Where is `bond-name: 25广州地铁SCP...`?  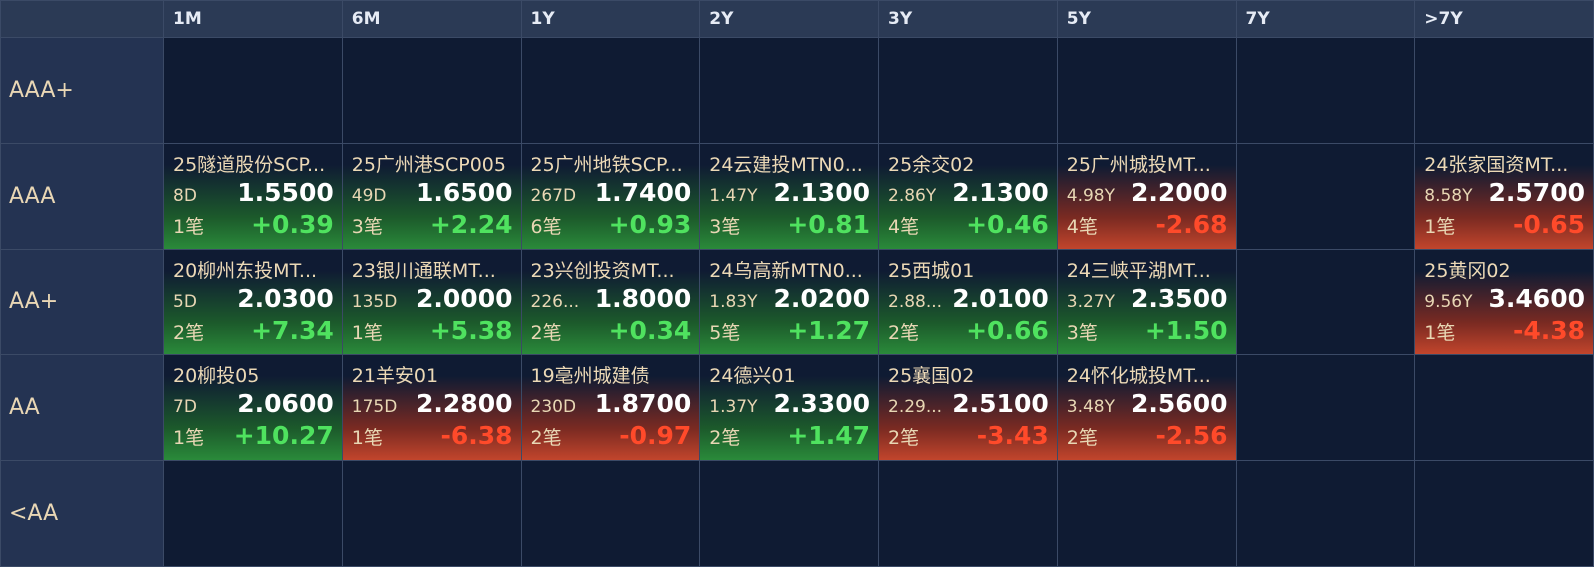 bond-name: 25广州地铁SCP... is located at coordinates (611, 165).